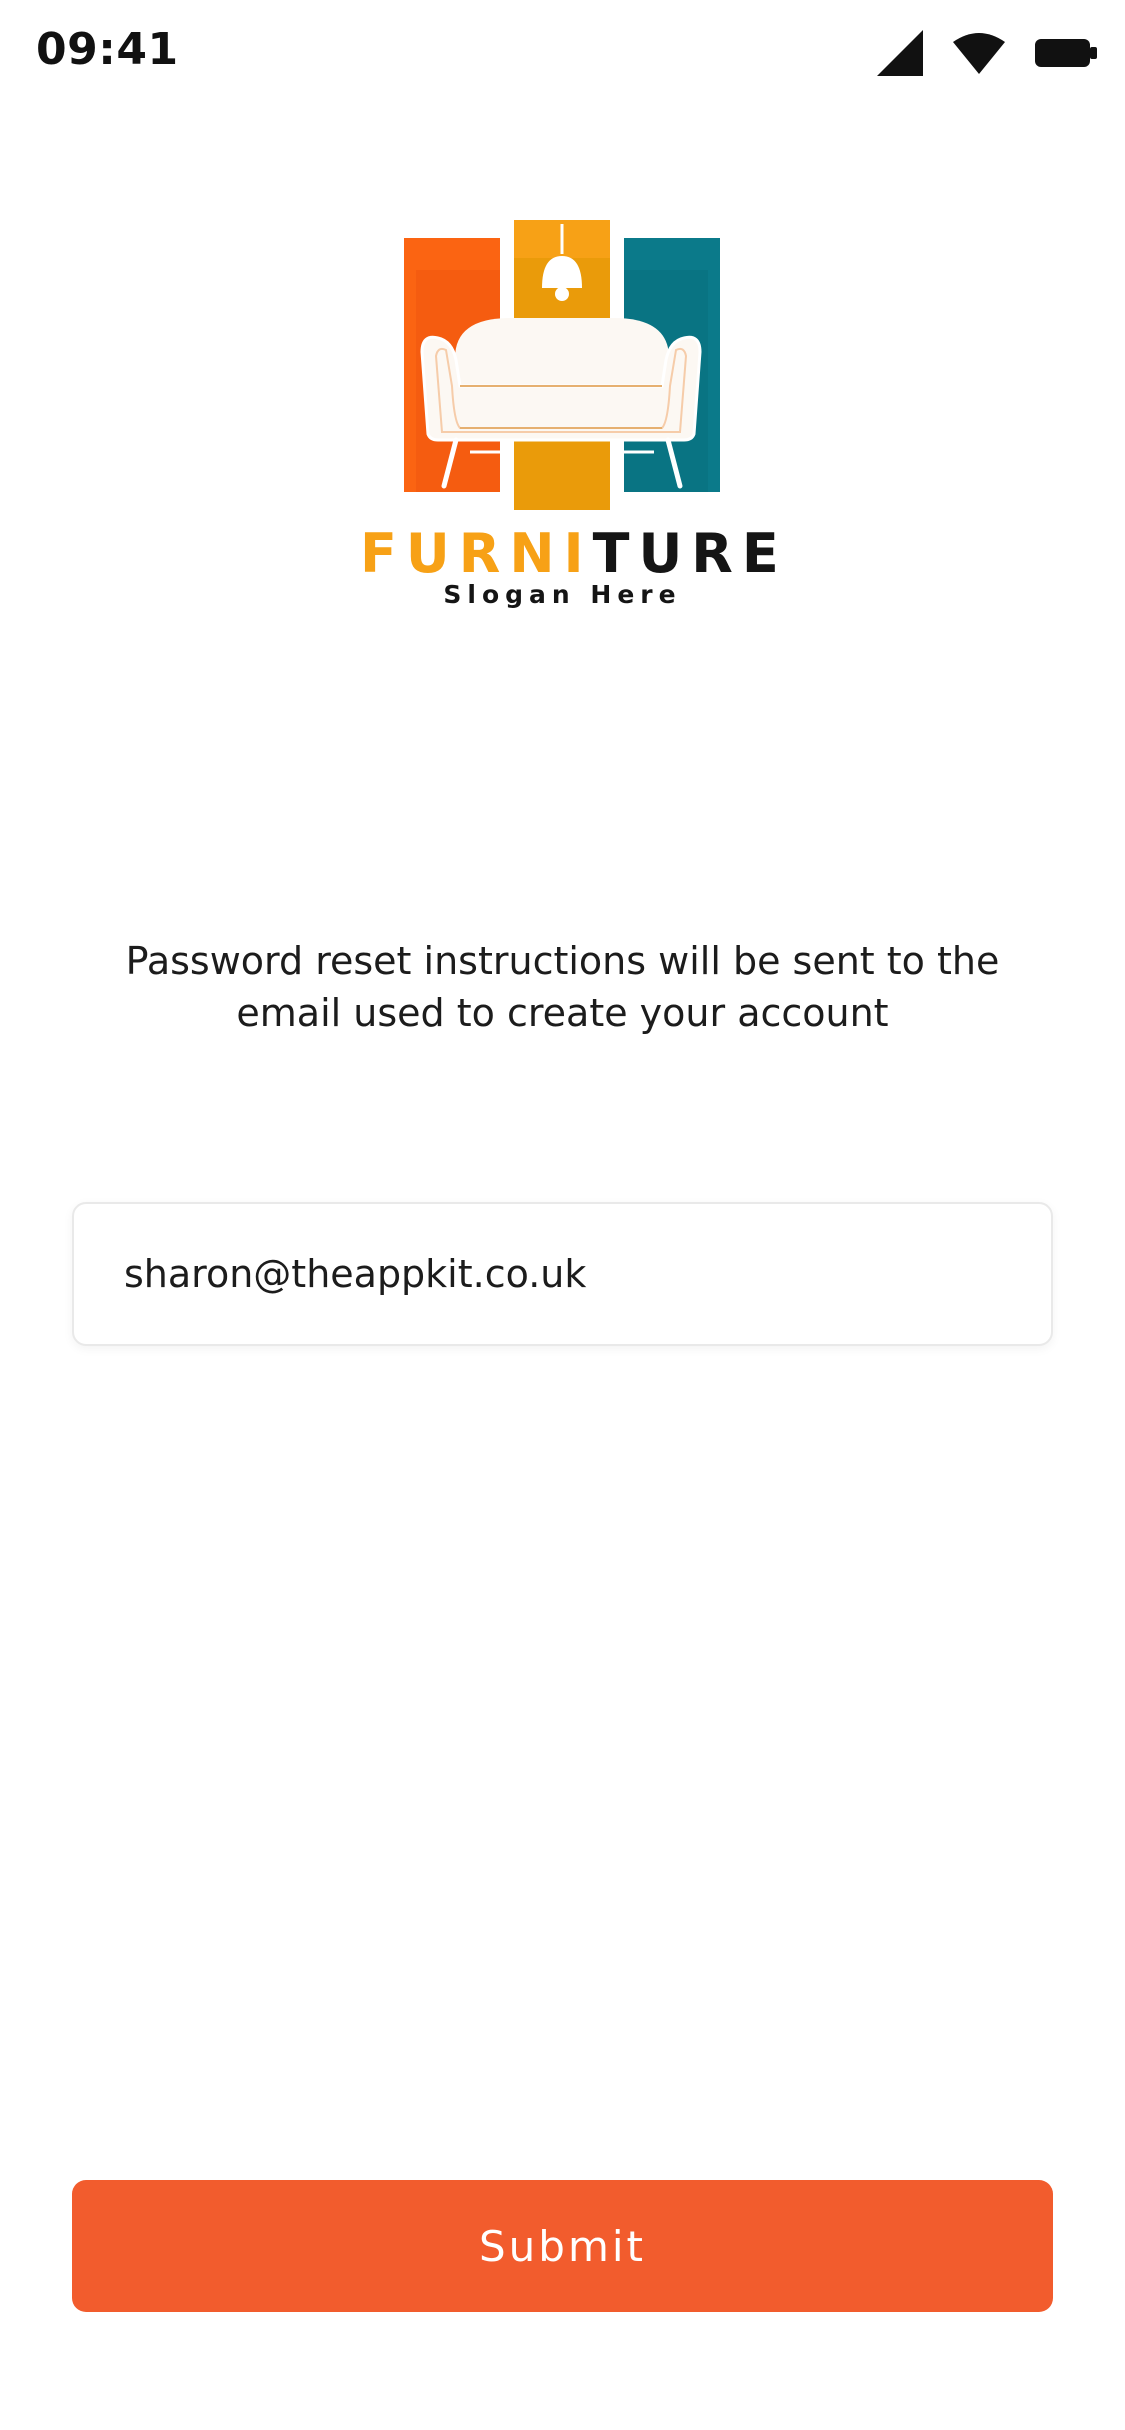 The width and height of the screenshot is (1125, 2430). What do you see at coordinates (1066, 53) in the screenshot?
I see `battery-icon` at bounding box center [1066, 53].